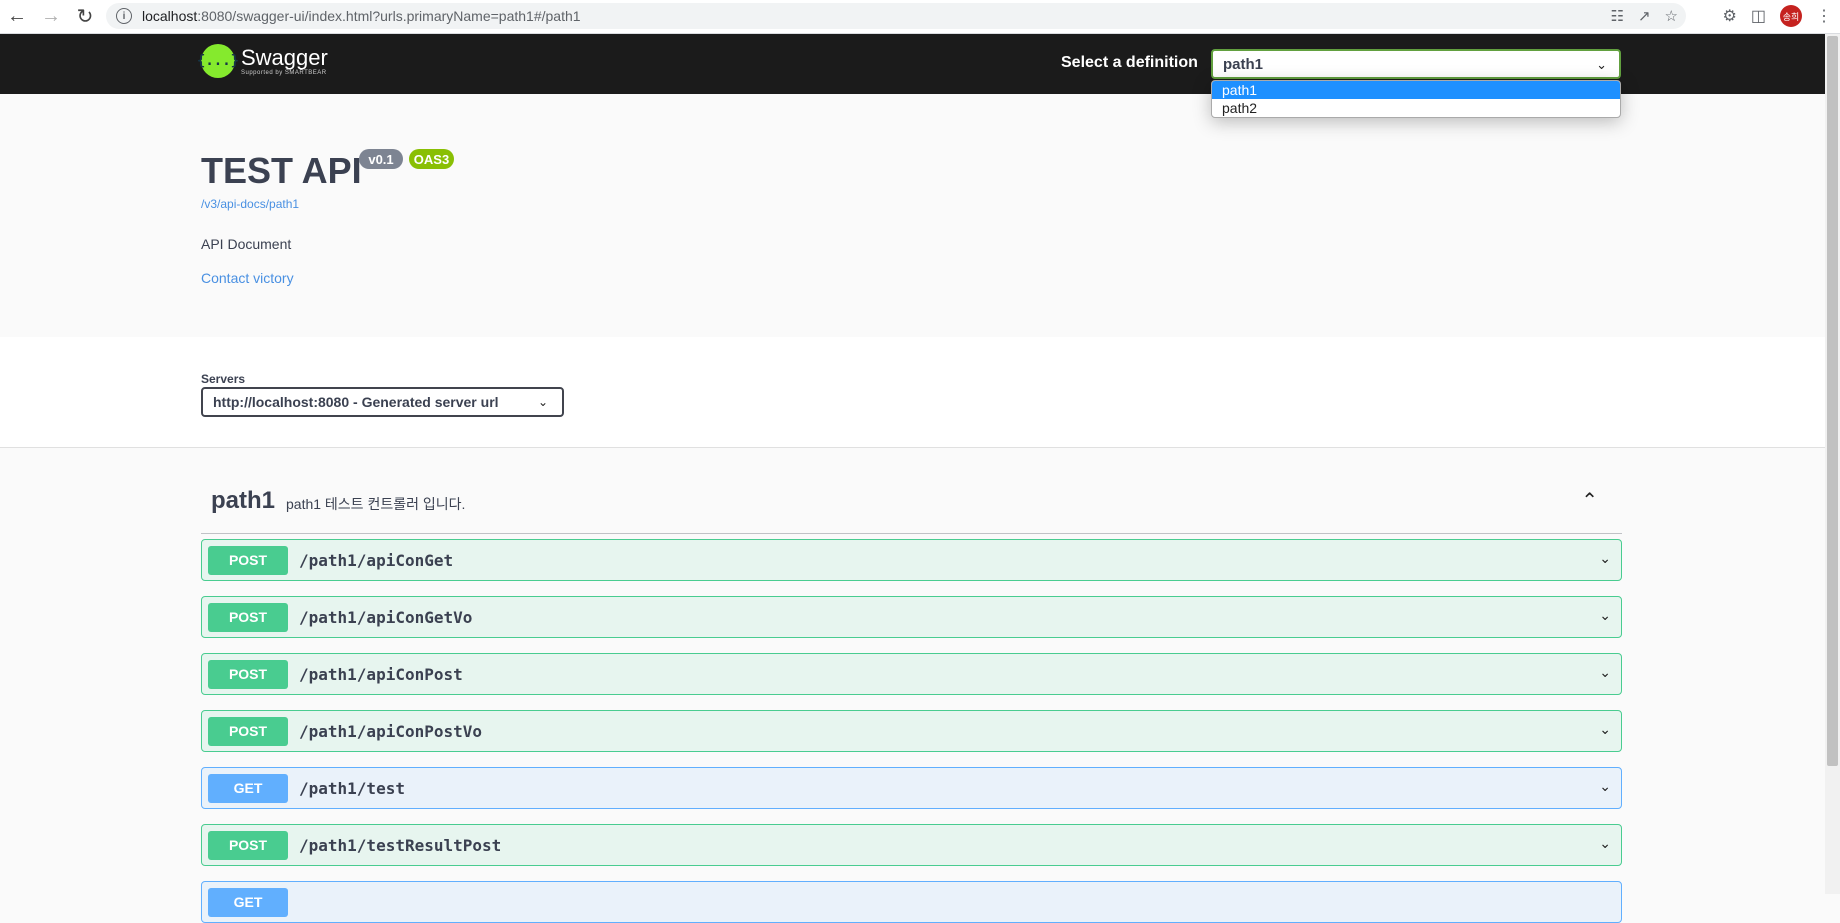  I want to click on logo-subtitle: Supported by SMARTBEAR, so click(284, 72).